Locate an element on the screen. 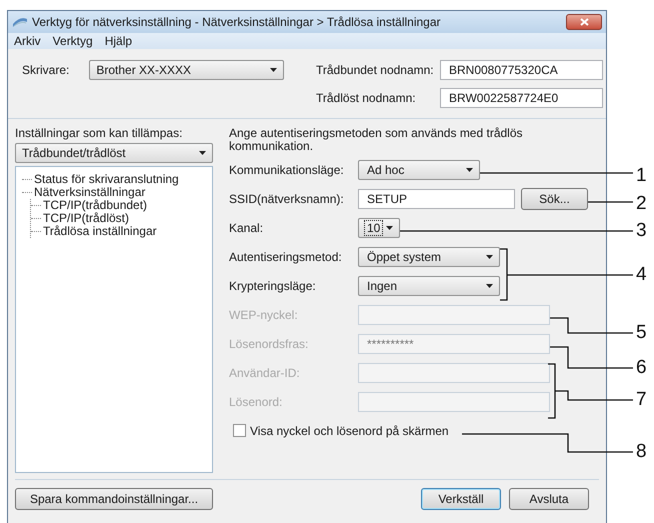 Image resolution: width=654 pixels, height=523 pixels. dialog-button: Verkställ is located at coordinates (461, 499).